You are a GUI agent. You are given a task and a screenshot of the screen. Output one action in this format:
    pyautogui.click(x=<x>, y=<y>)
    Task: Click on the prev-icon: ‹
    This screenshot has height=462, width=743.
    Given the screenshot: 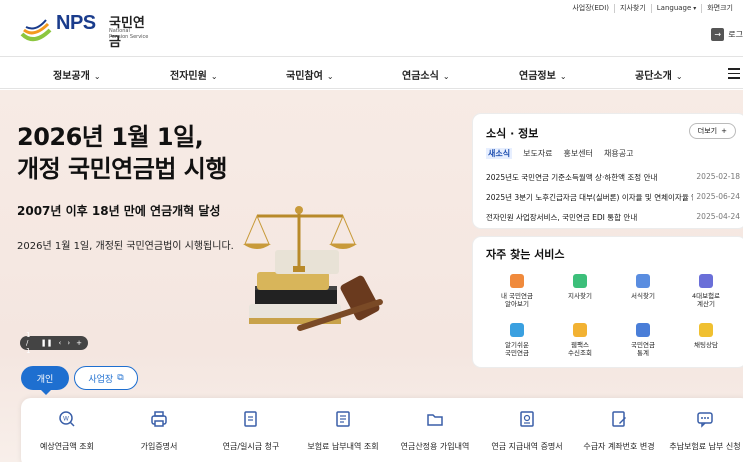 What is the action you would take?
    pyautogui.click(x=60, y=343)
    